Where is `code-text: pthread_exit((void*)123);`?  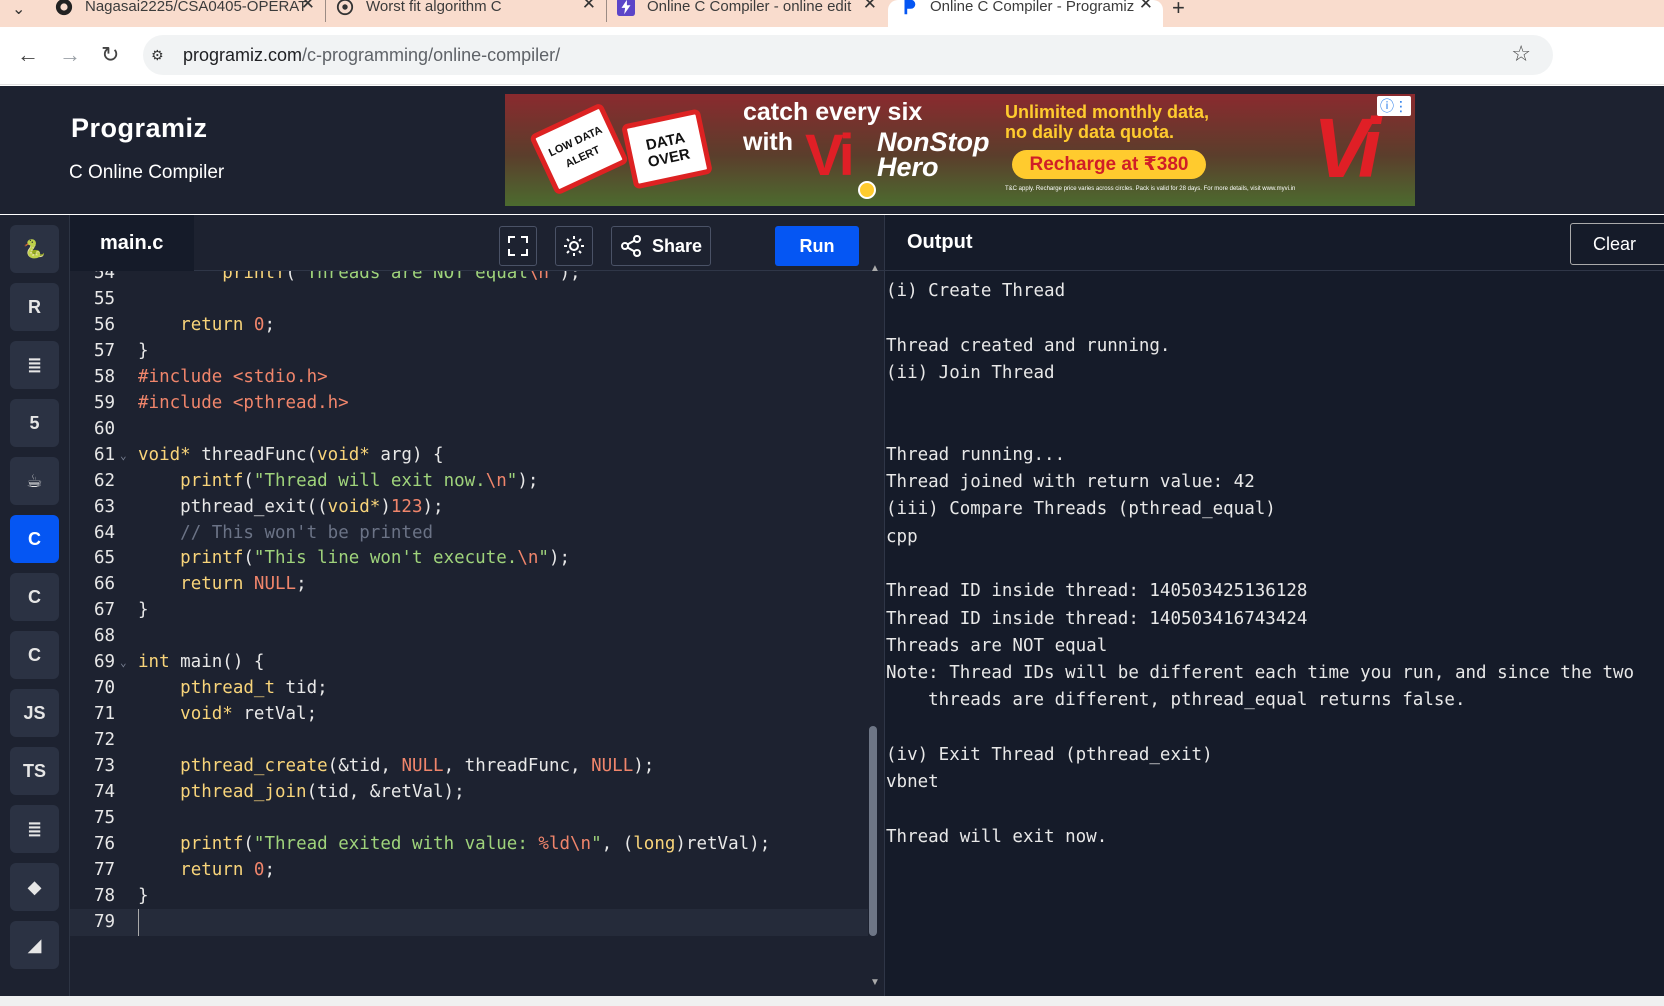
code-text: pthread_exit((void*)123); is located at coordinates (291, 506).